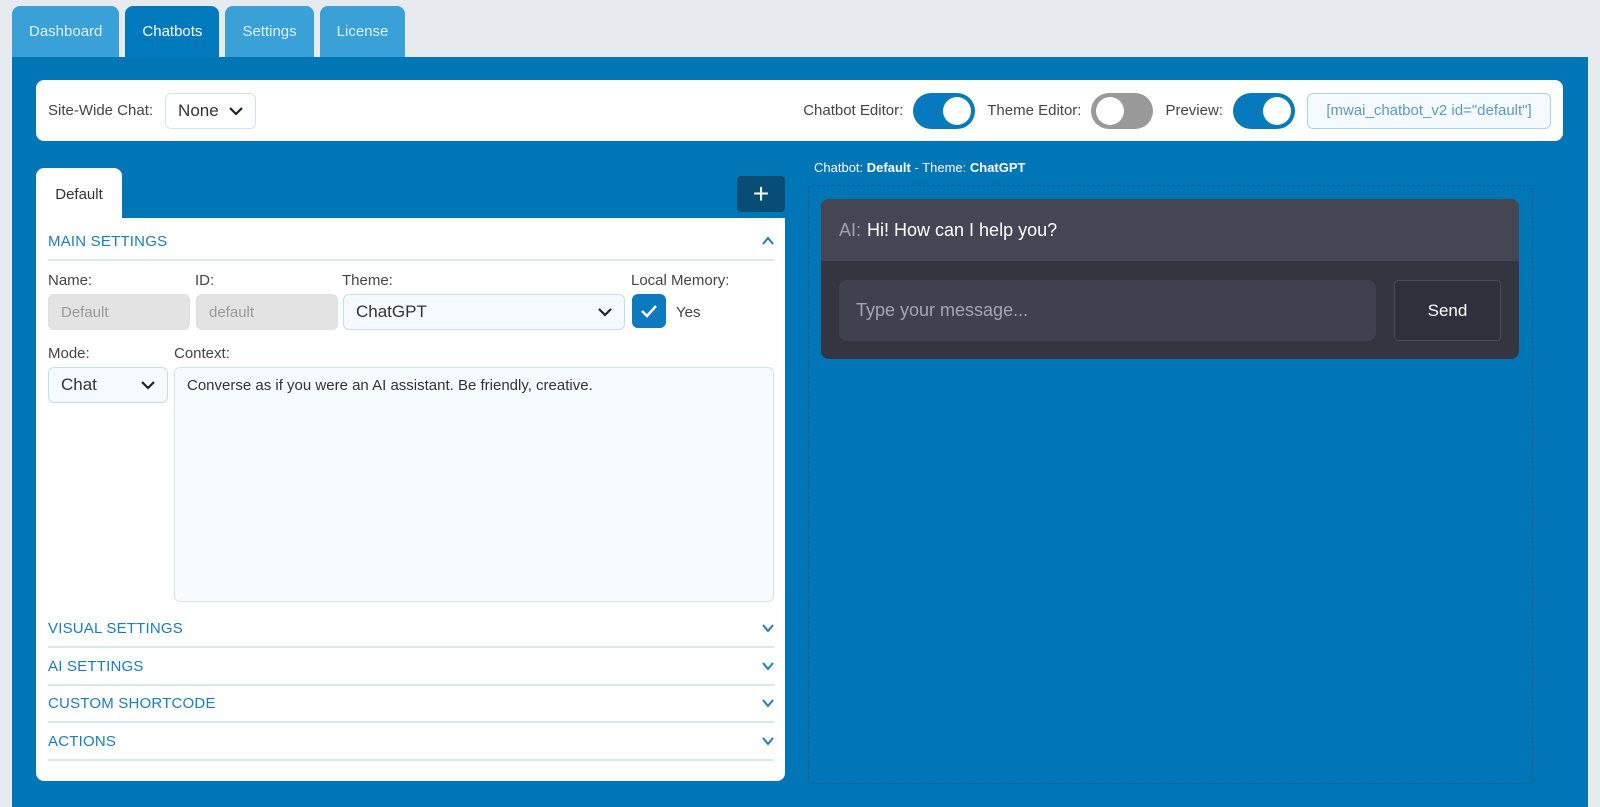  What do you see at coordinates (69, 353) in the screenshot?
I see `mode-label: Mode:` at bounding box center [69, 353].